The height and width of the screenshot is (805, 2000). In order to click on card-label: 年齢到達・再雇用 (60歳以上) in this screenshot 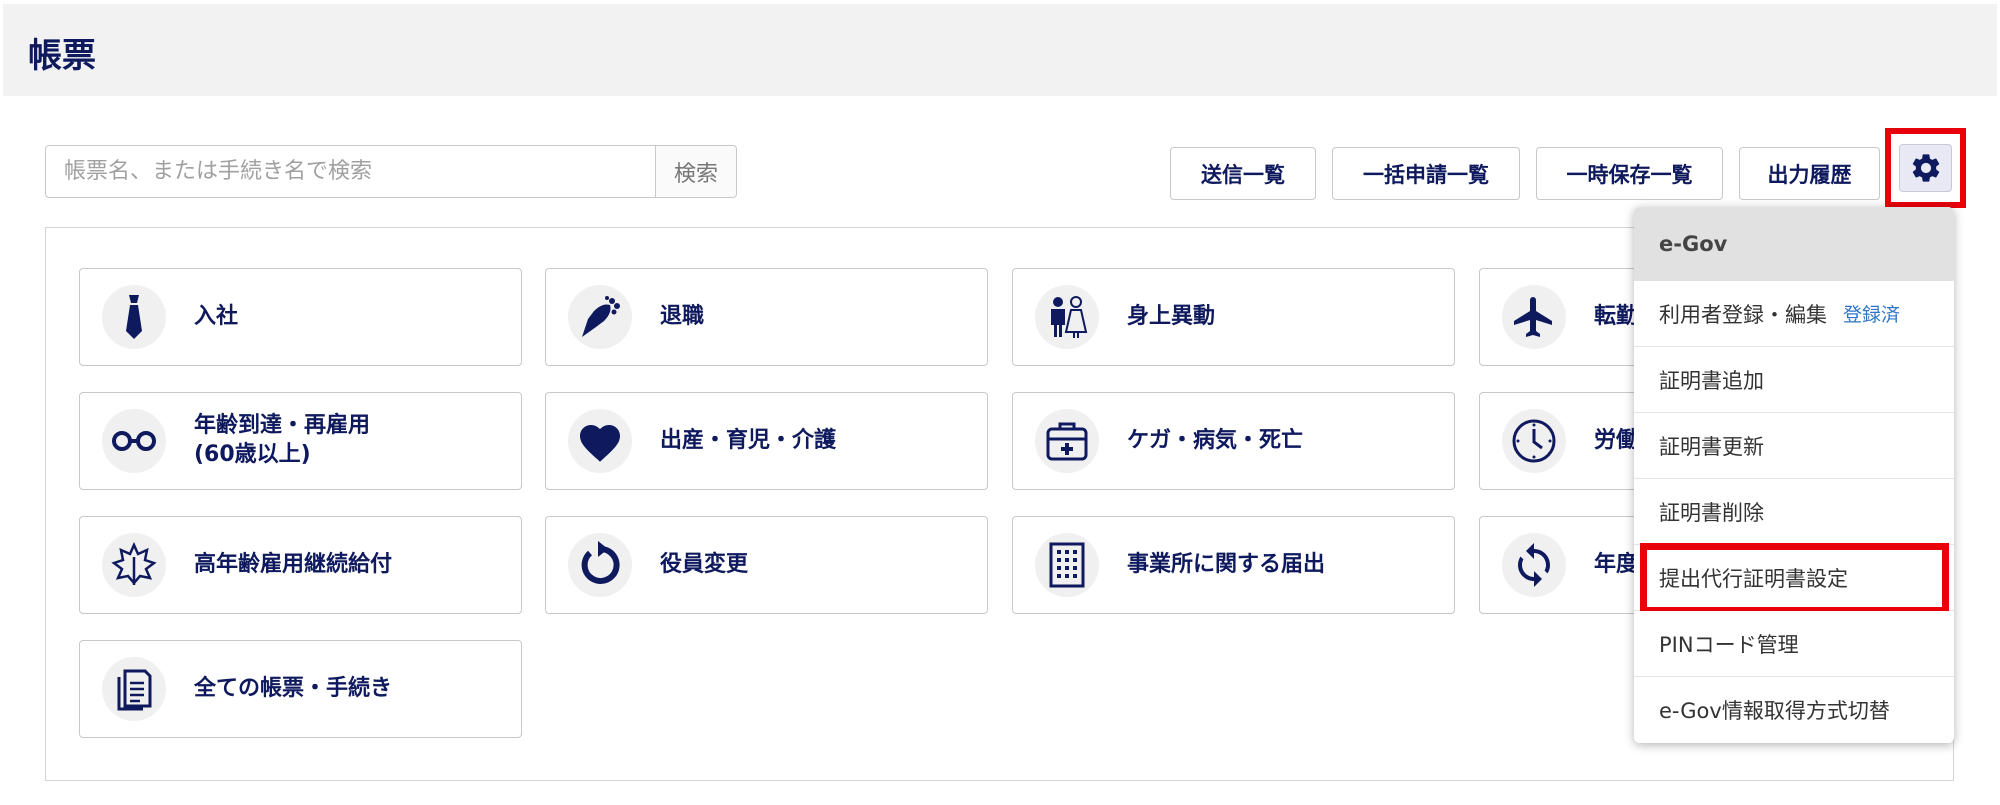, I will do `click(282, 440)`.